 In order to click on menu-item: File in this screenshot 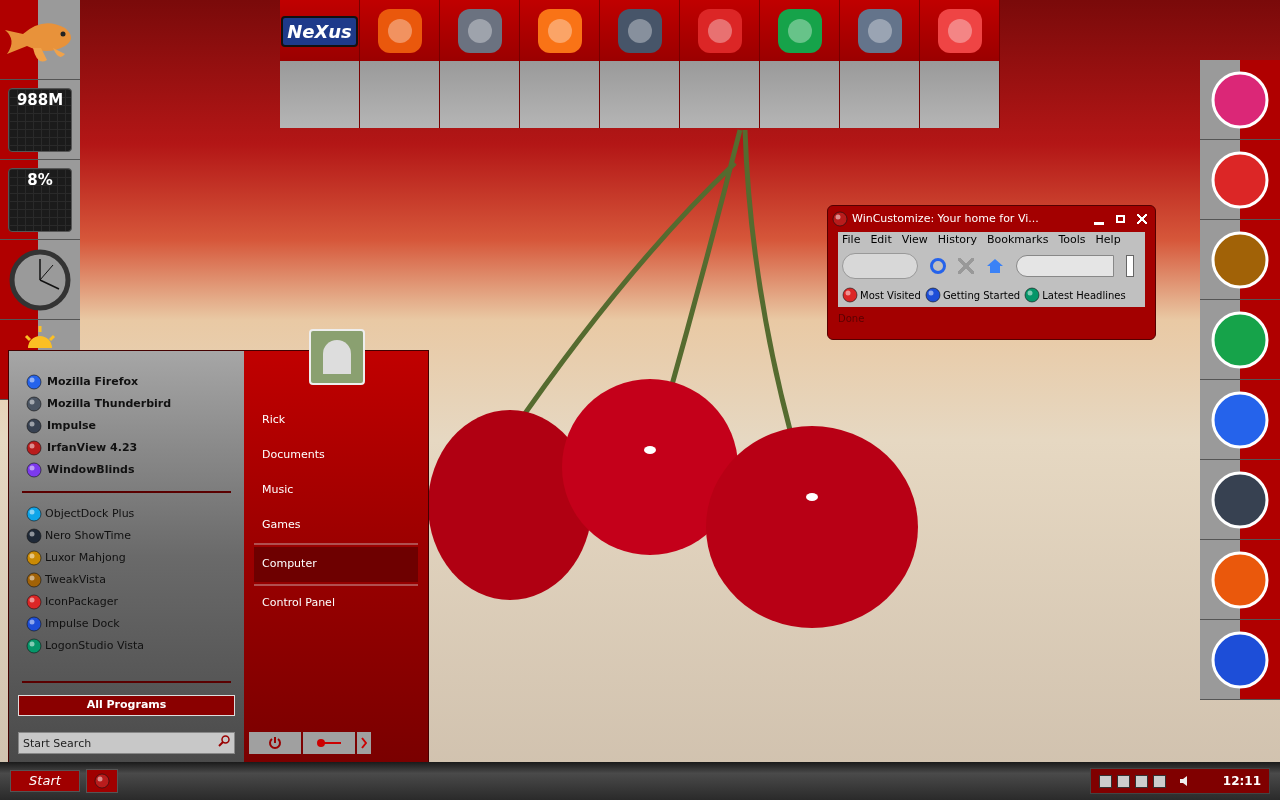, I will do `click(851, 240)`.